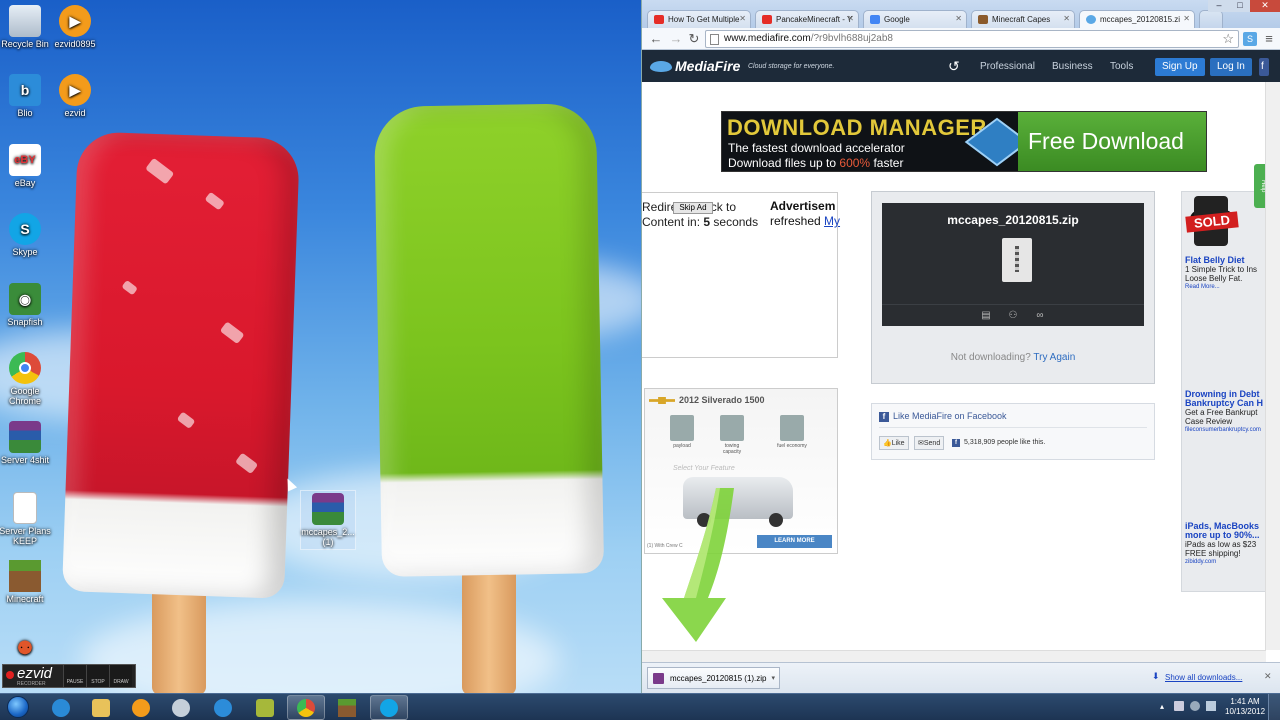 Image resolution: width=1280 pixels, height=720 pixels. What do you see at coordinates (265, 707) in the screenshot?
I see `taskbar-server-tool` at bounding box center [265, 707].